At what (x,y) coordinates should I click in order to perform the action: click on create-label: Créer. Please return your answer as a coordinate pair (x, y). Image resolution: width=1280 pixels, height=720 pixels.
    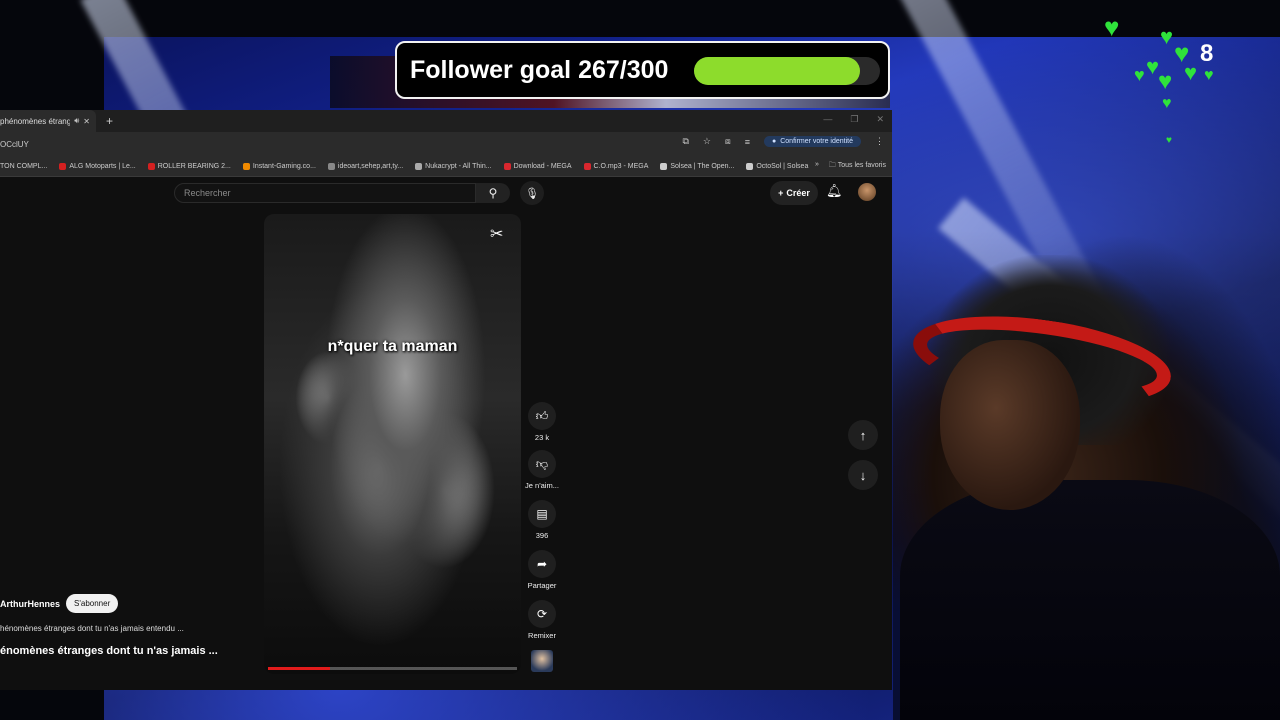
    Looking at the image, I should click on (798, 193).